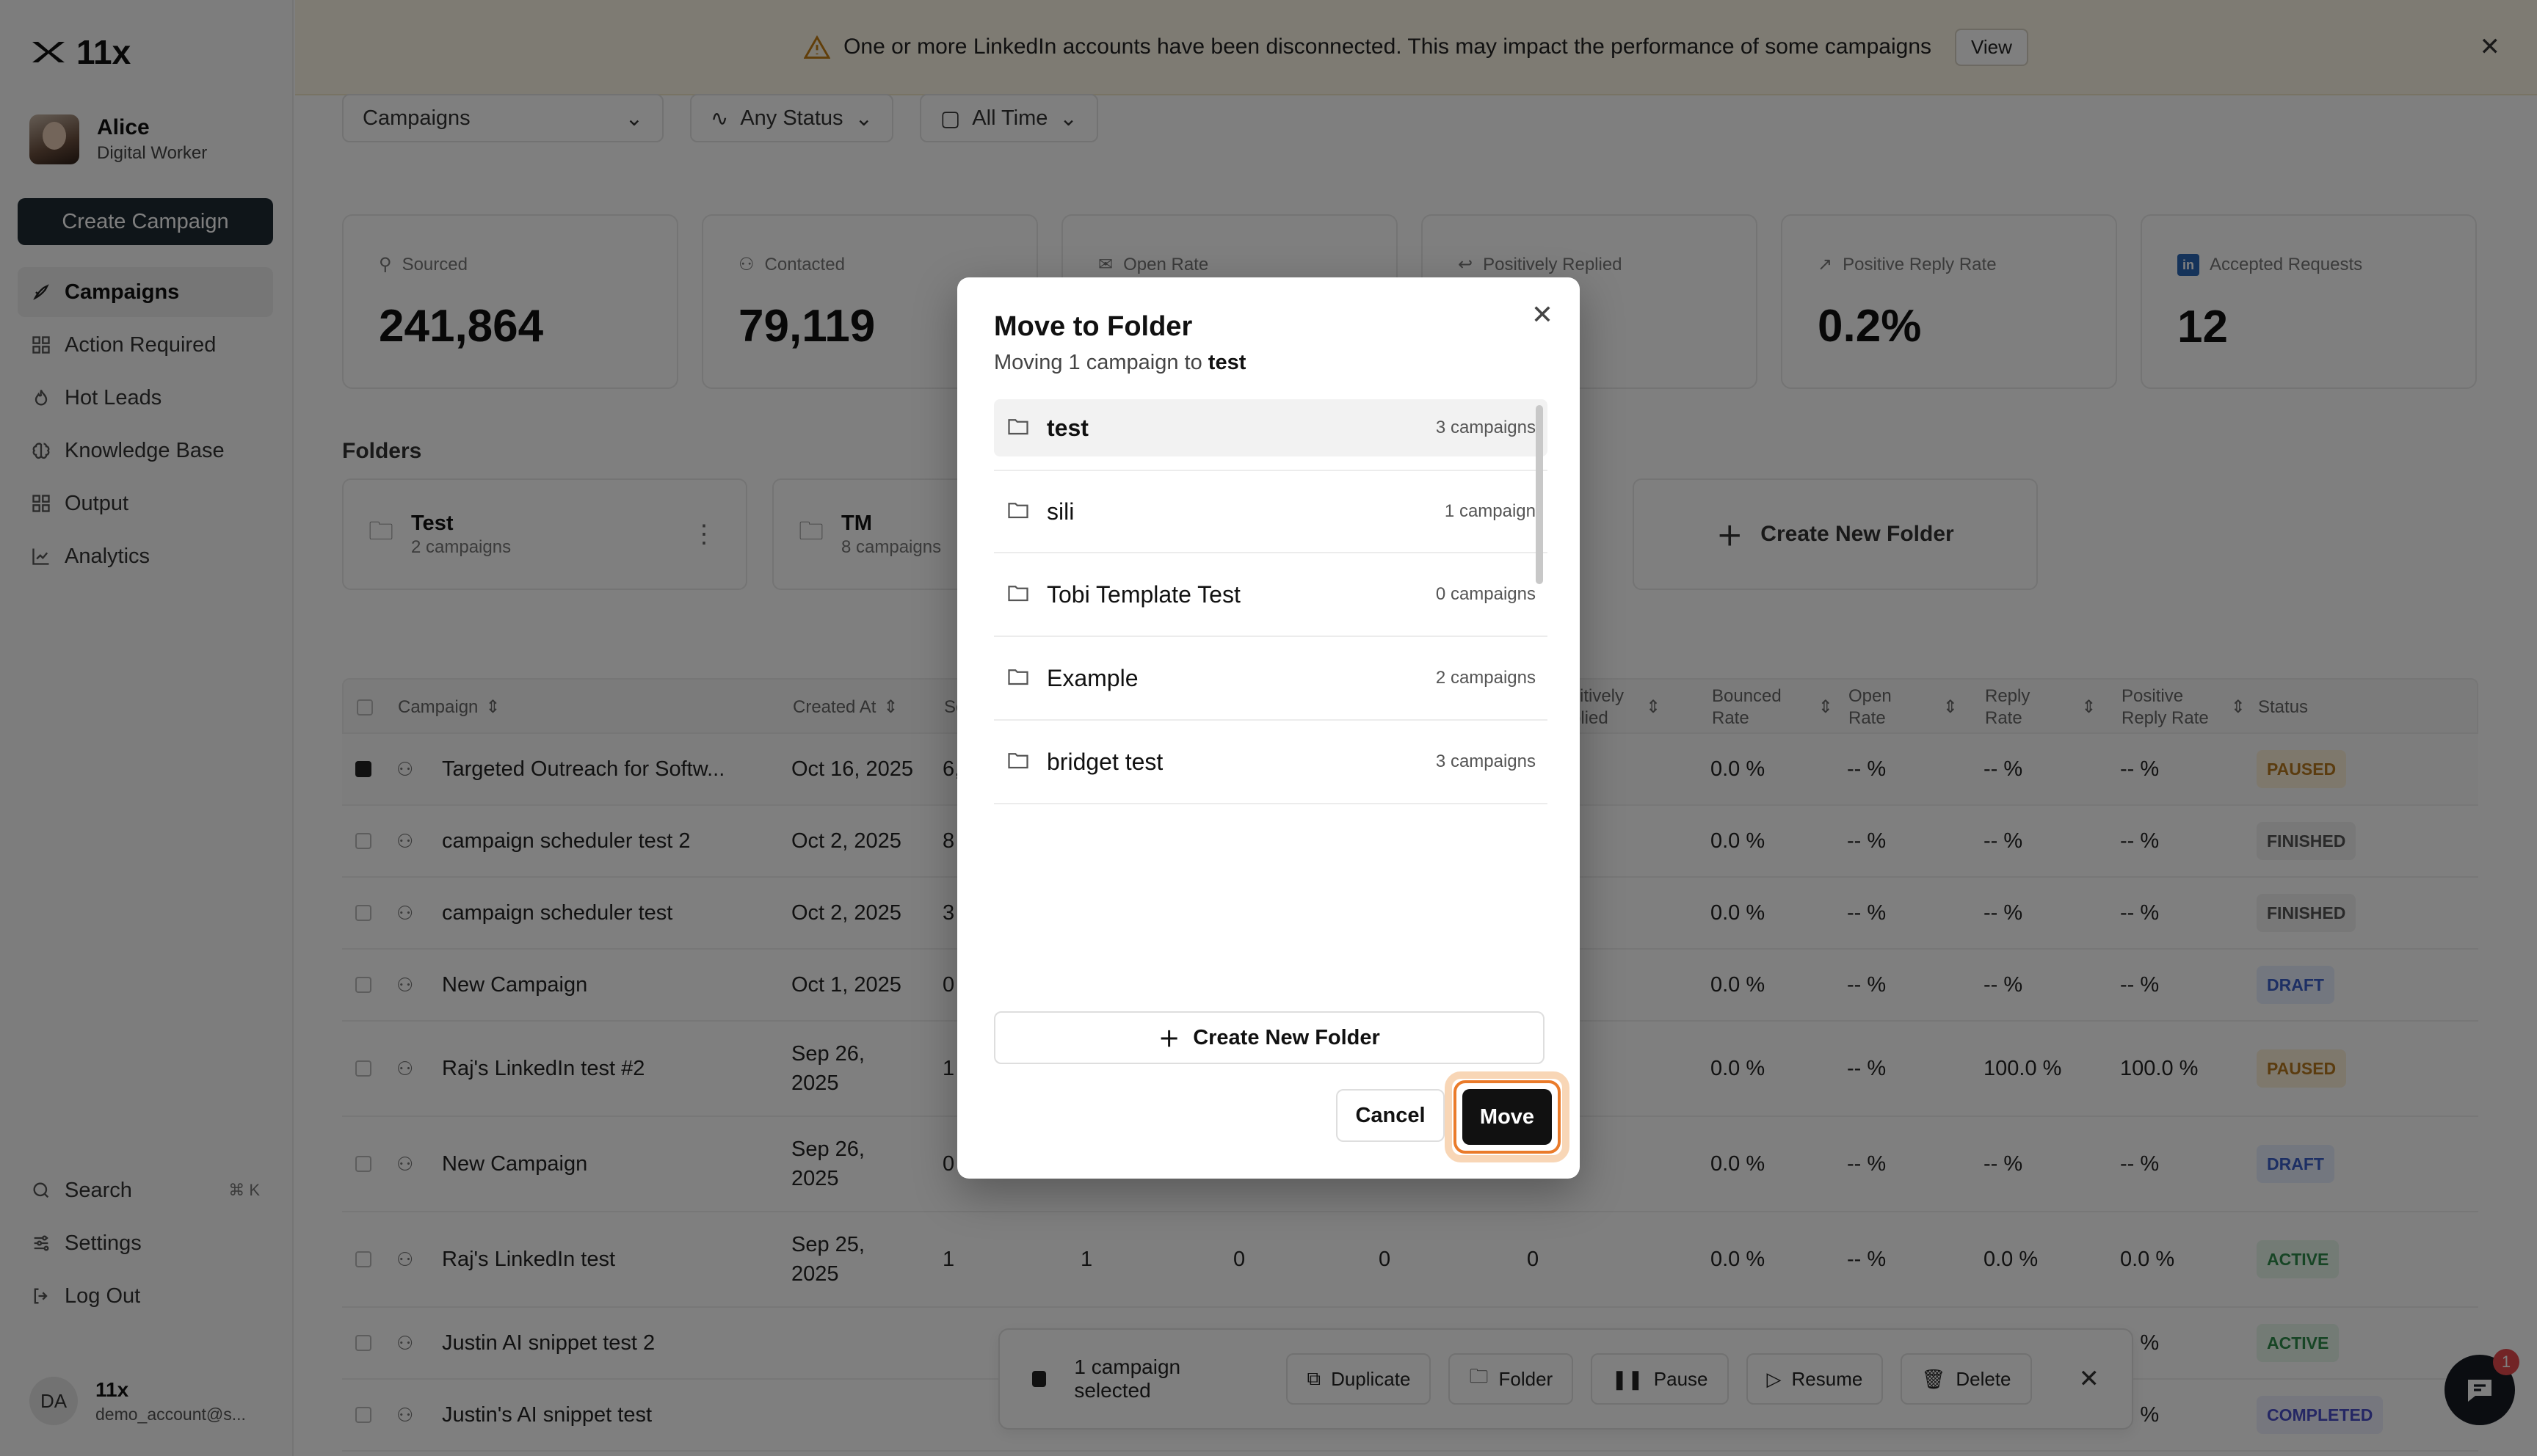  What do you see at coordinates (1507, 1117) in the screenshot?
I see `move-button: Move` at bounding box center [1507, 1117].